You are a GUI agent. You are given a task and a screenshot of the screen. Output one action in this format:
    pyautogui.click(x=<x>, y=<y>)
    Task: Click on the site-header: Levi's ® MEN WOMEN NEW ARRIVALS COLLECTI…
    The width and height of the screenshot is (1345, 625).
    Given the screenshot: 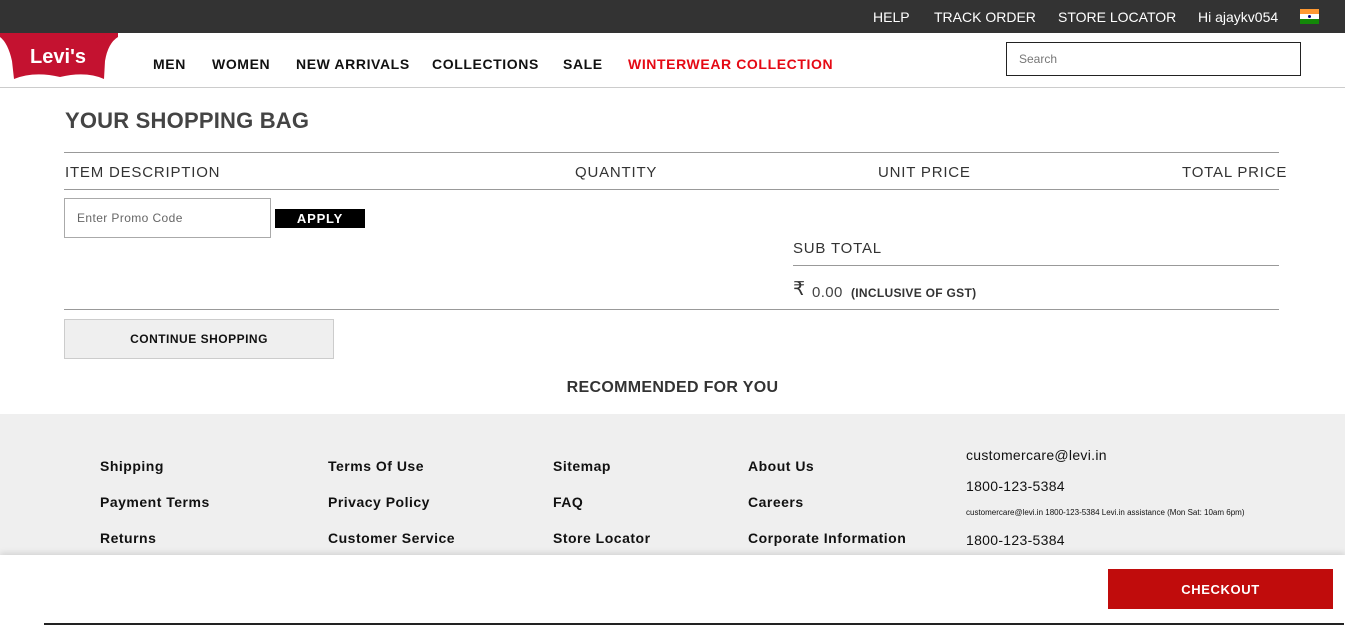 What is the action you would take?
    pyautogui.click(x=672, y=60)
    